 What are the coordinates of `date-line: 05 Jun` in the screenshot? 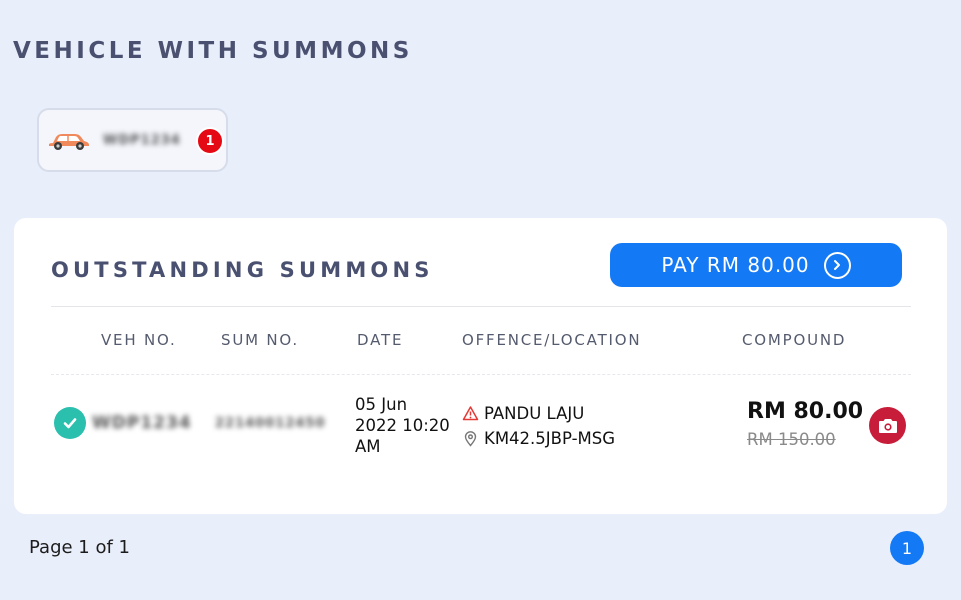 It's located at (381, 404).